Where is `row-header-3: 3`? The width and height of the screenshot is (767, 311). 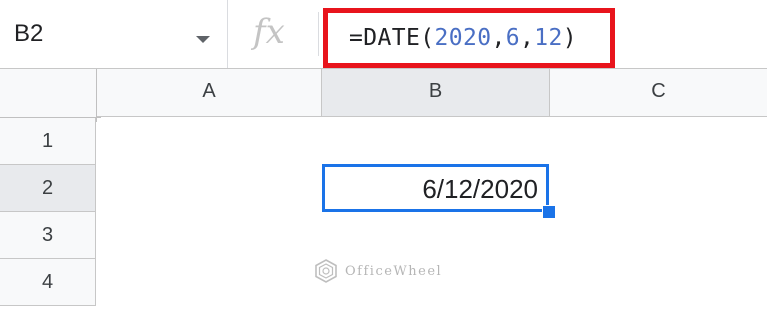 row-header-3: 3 is located at coordinates (48, 235).